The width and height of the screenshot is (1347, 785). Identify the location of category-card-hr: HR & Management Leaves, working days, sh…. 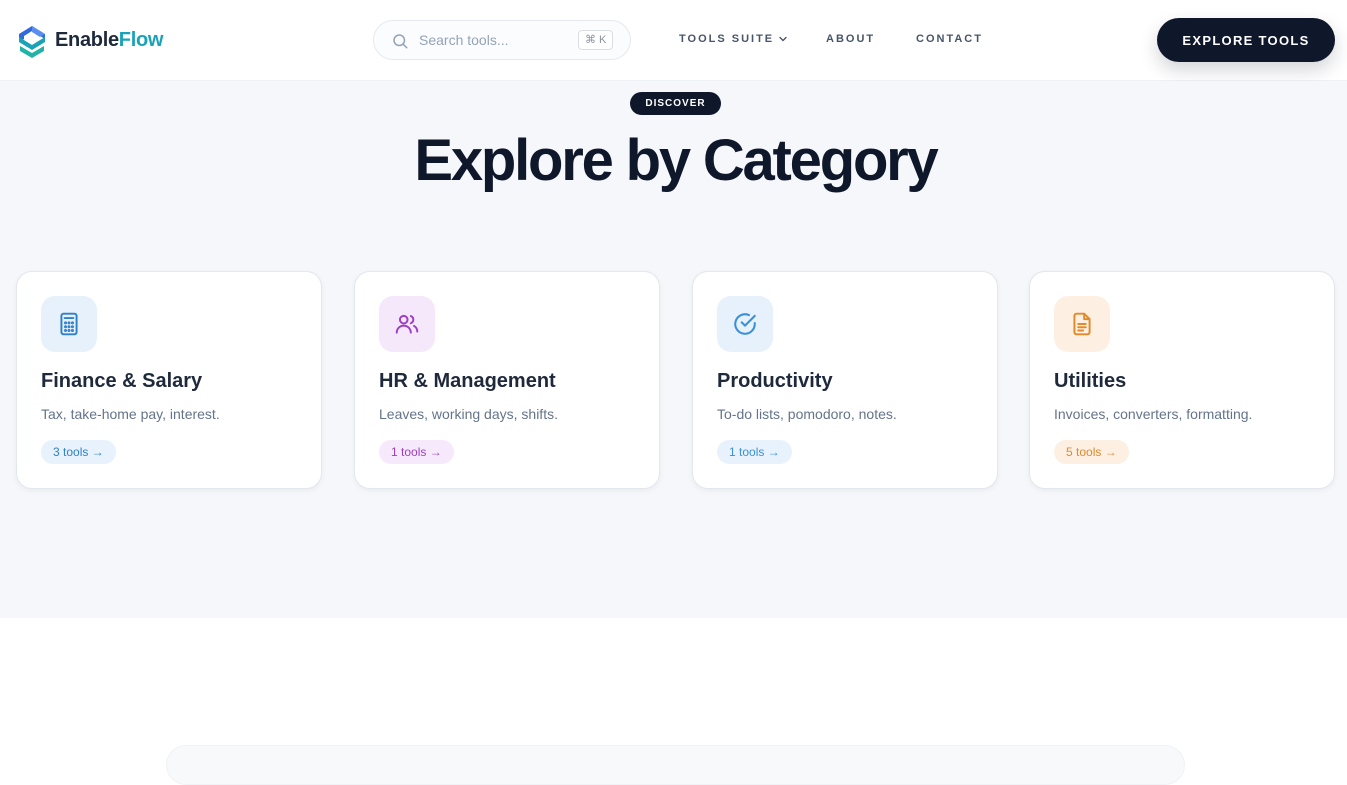
(507, 380).